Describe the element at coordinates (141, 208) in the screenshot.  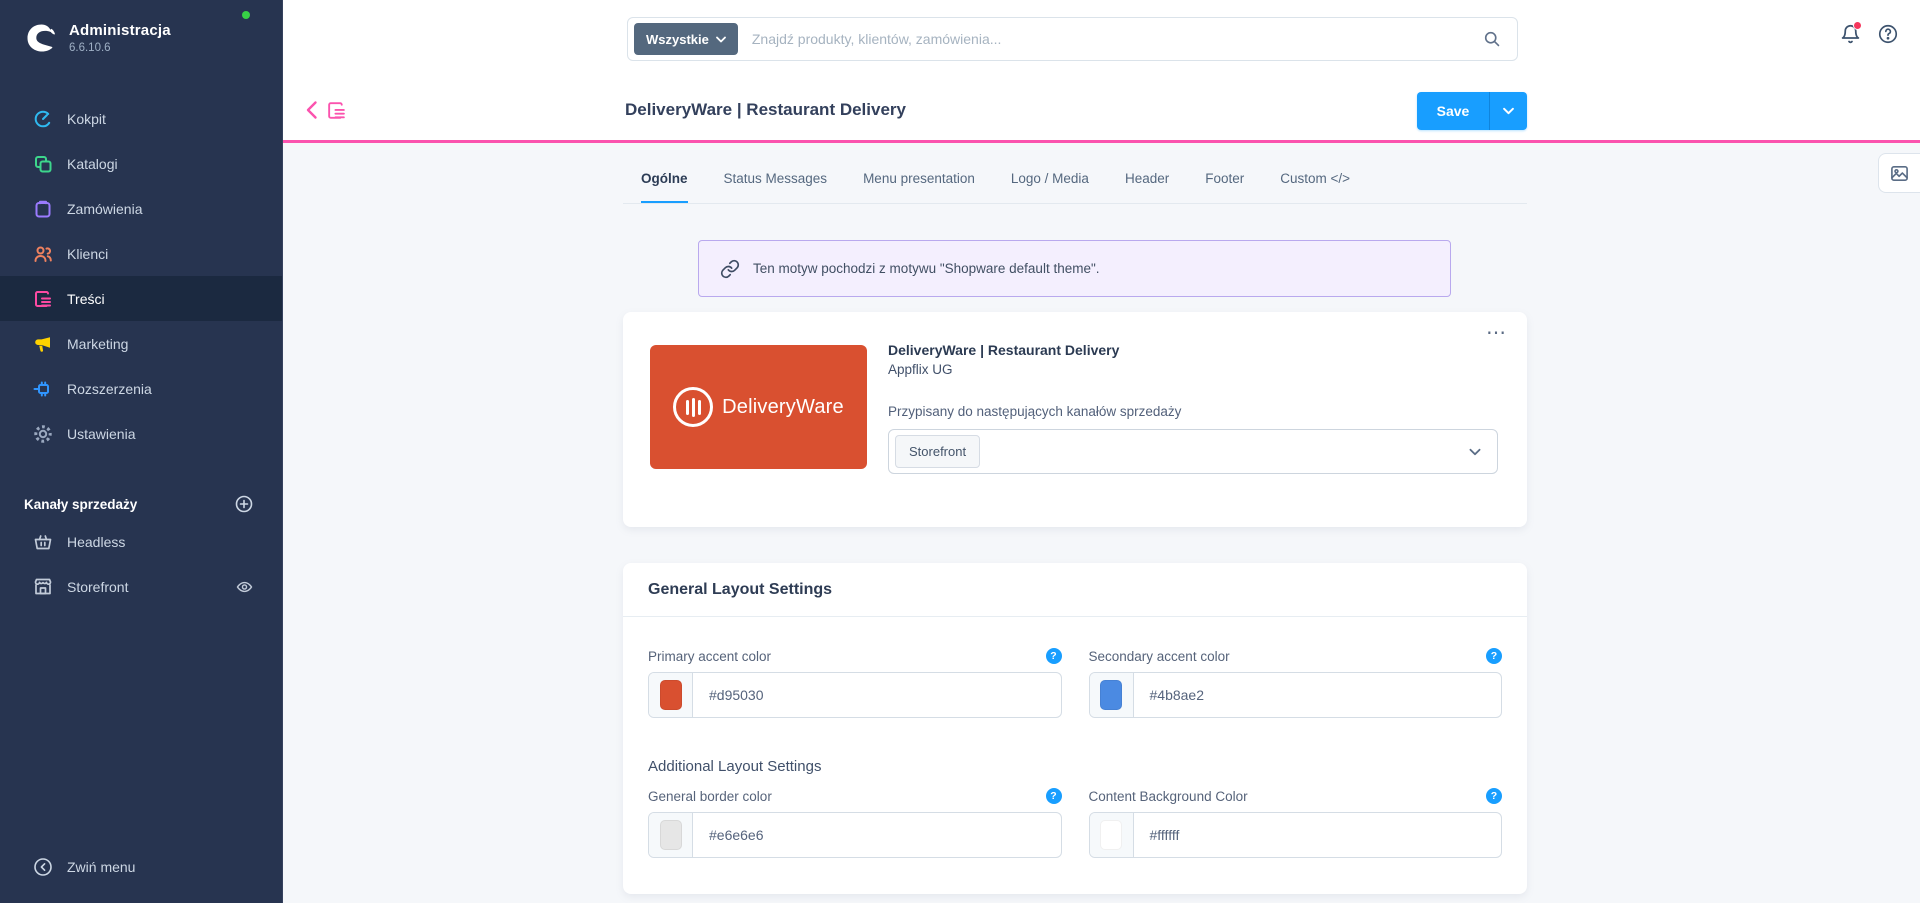
I see `sidebar-item-zamowienia: Zamówienia` at that location.